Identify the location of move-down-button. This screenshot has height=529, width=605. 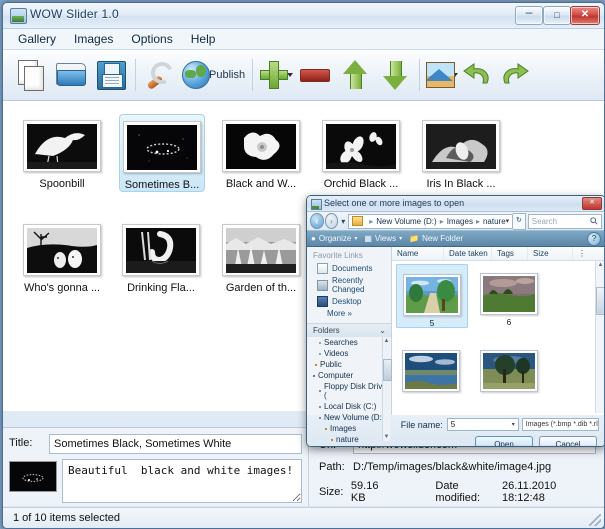
(395, 75).